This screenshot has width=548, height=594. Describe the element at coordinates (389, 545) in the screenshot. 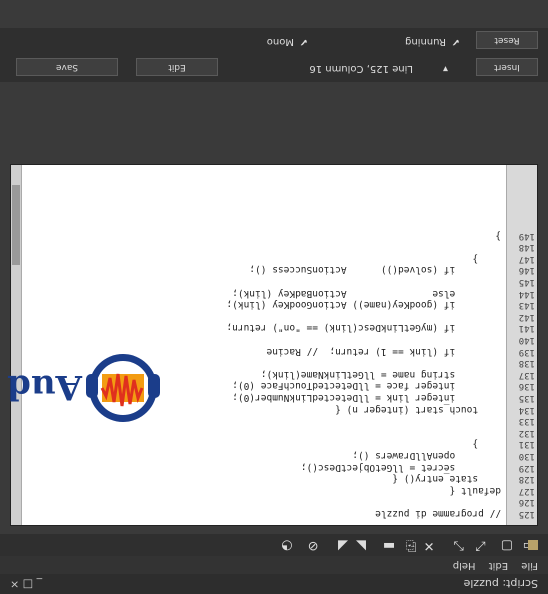

I see `undo-icon: ▬` at that location.